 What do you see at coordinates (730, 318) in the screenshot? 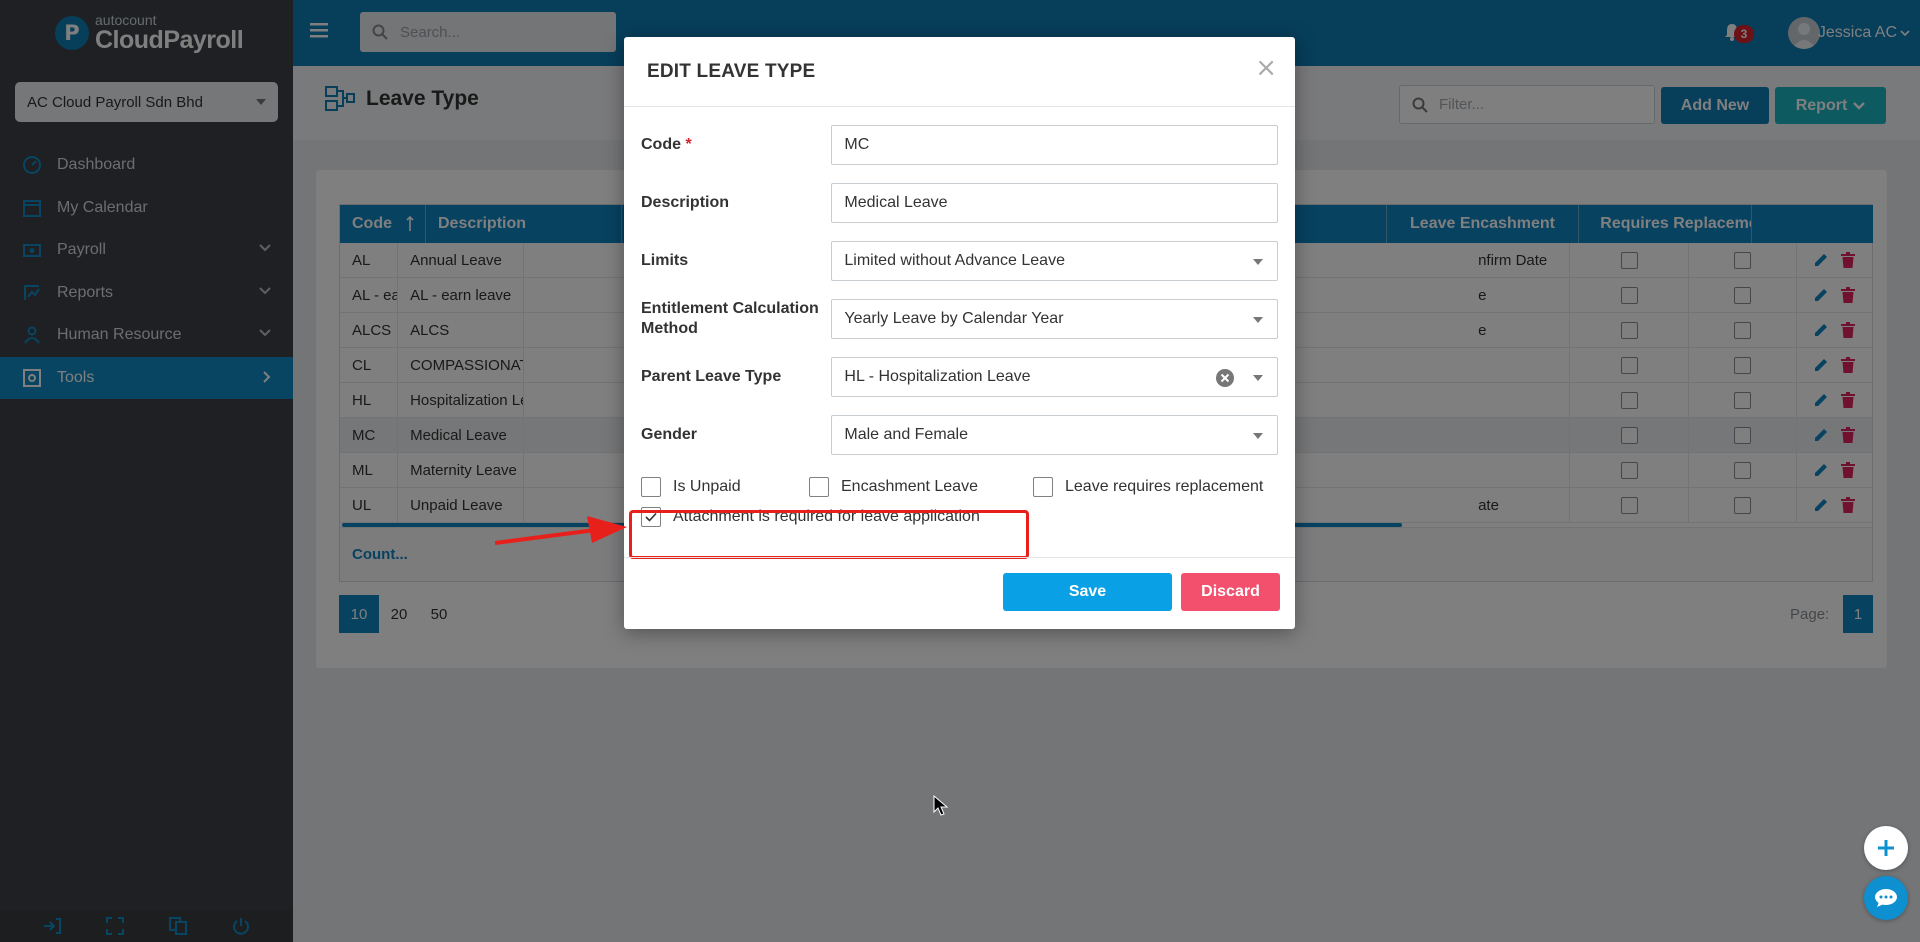
I see `entitlement-label: Entitlement Calculation Method` at bounding box center [730, 318].